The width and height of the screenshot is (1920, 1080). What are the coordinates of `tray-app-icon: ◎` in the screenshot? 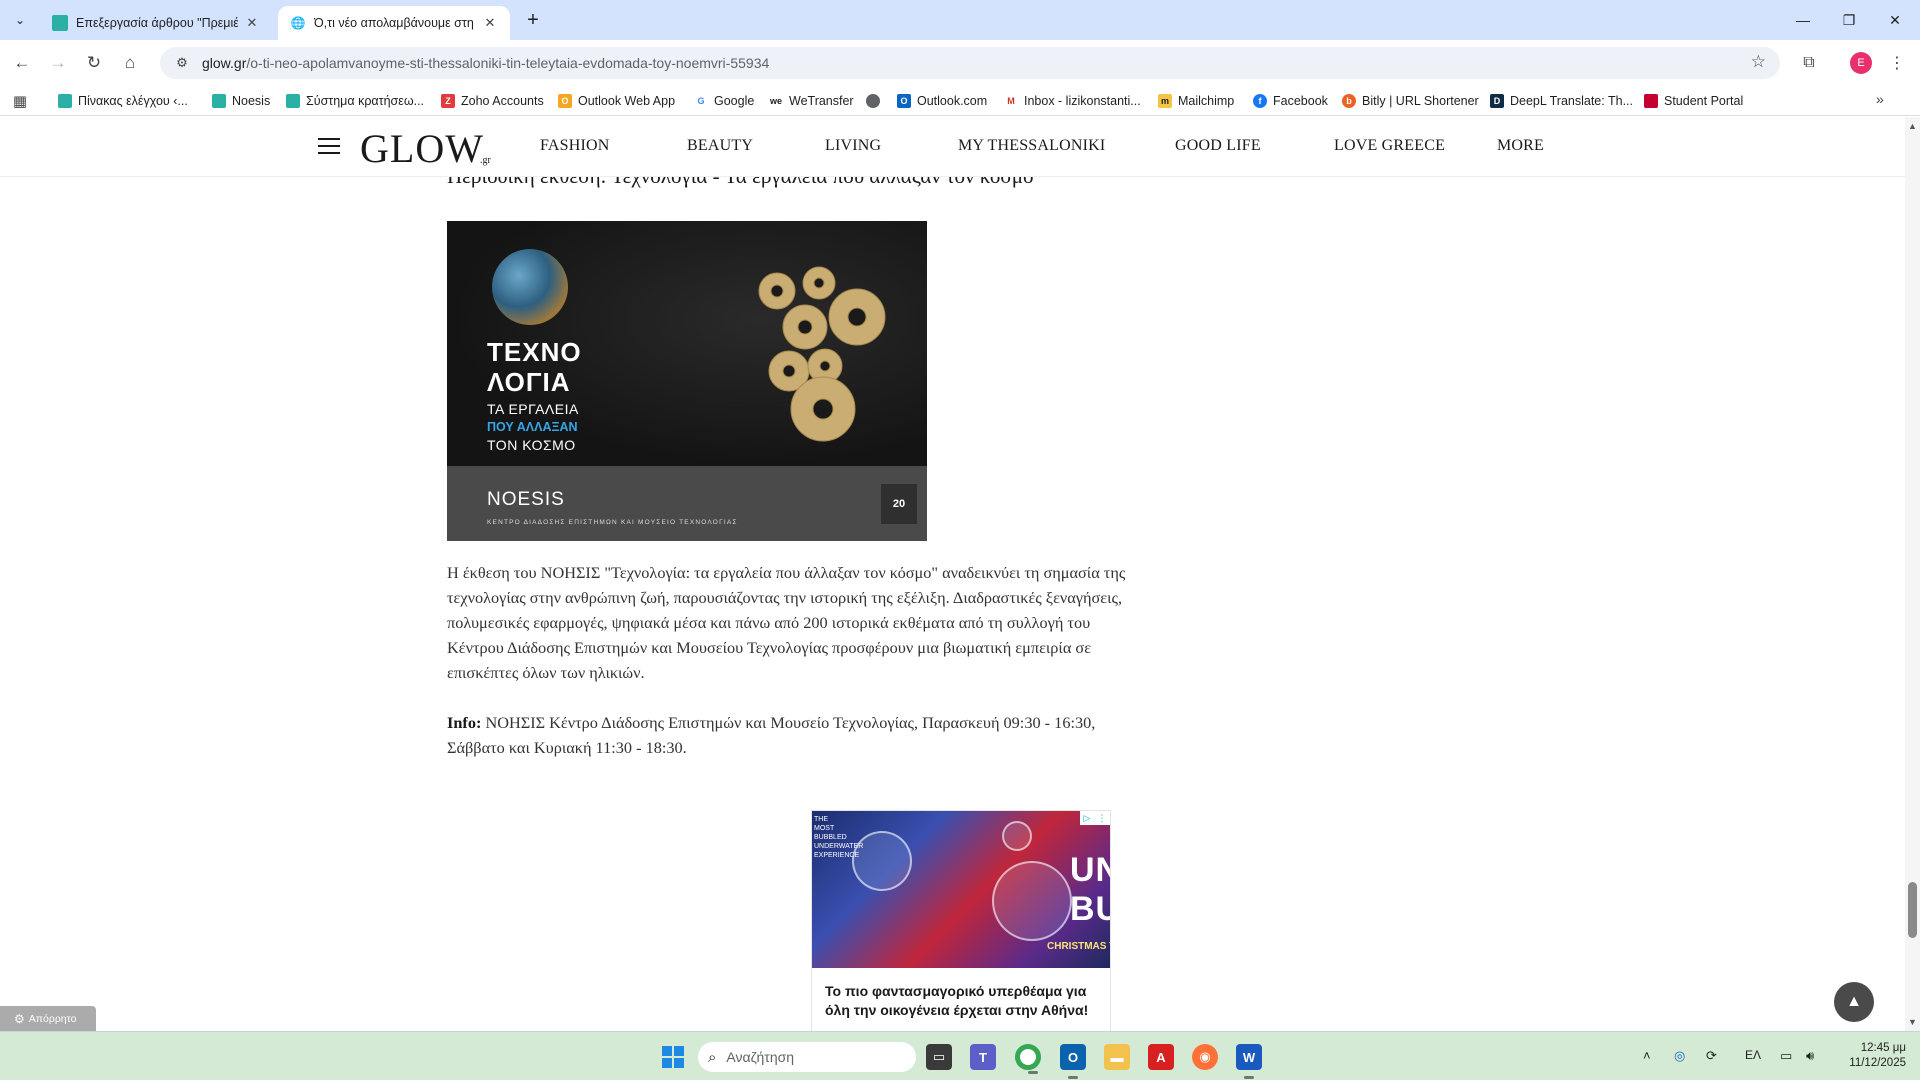 It's located at (1679, 1056).